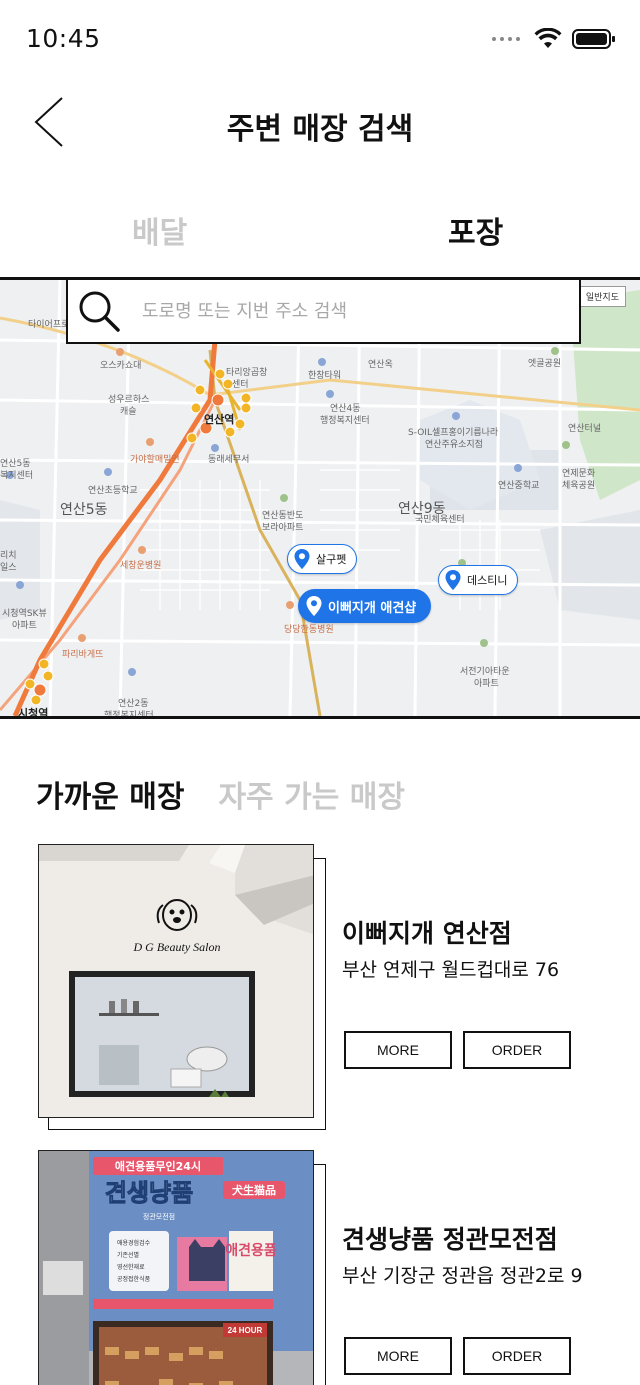 The height and width of the screenshot is (1385, 640). What do you see at coordinates (372, 608) in the screenshot?
I see `map-pin-label: 이뻐지개 애견샵` at bounding box center [372, 608].